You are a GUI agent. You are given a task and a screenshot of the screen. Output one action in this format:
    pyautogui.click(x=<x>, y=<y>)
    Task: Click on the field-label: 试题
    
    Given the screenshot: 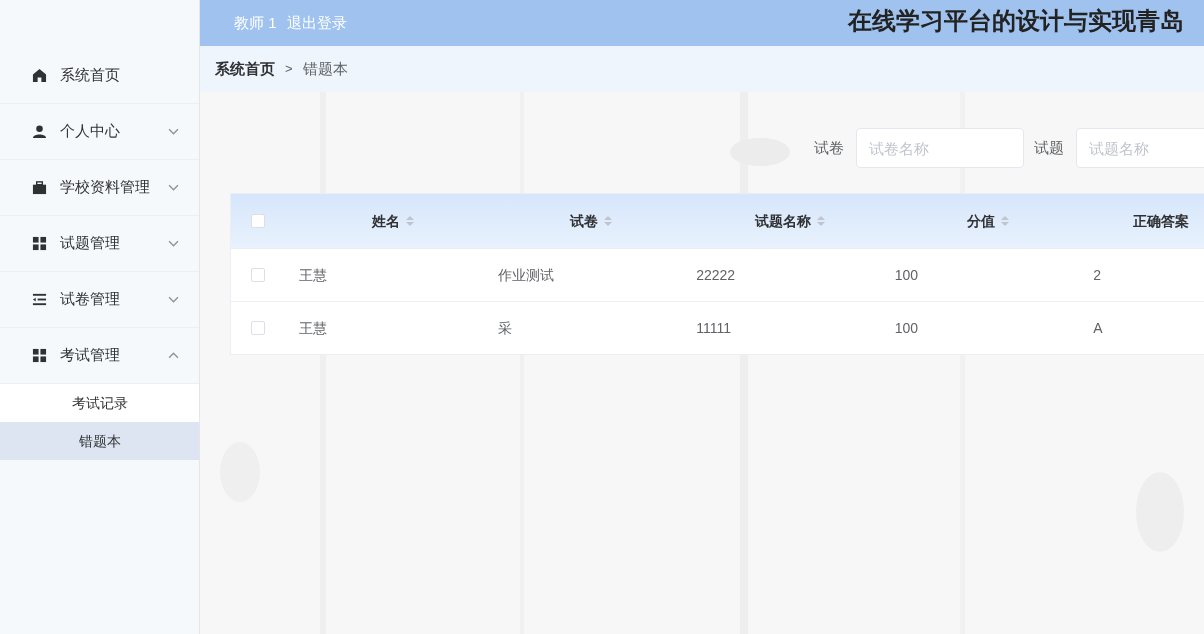 What is the action you would take?
    pyautogui.click(x=1049, y=147)
    